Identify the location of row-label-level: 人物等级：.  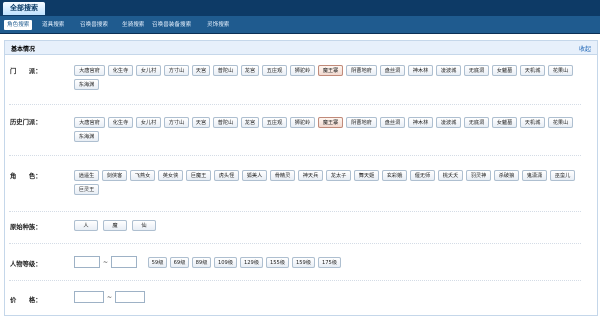
(26, 264).